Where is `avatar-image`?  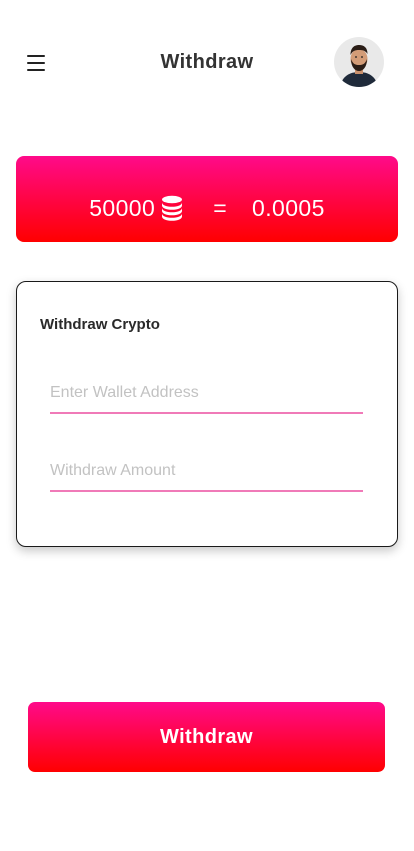
avatar-image is located at coordinates (359, 62).